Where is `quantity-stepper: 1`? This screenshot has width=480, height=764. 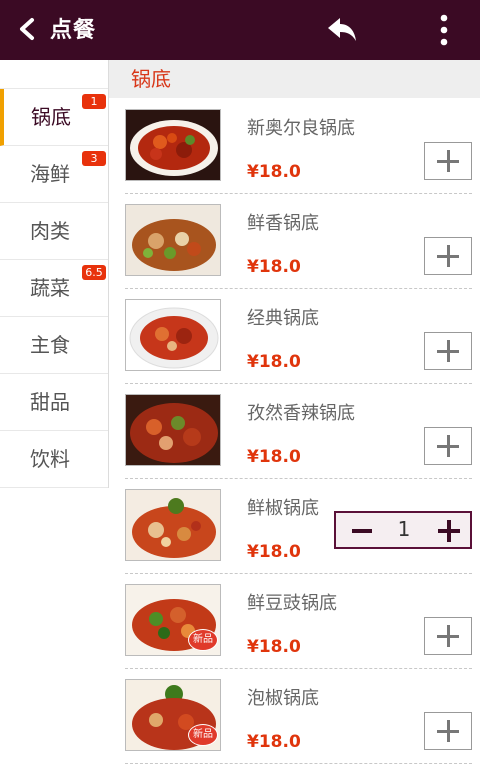
quantity-stepper: 1 is located at coordinates (403, 530).